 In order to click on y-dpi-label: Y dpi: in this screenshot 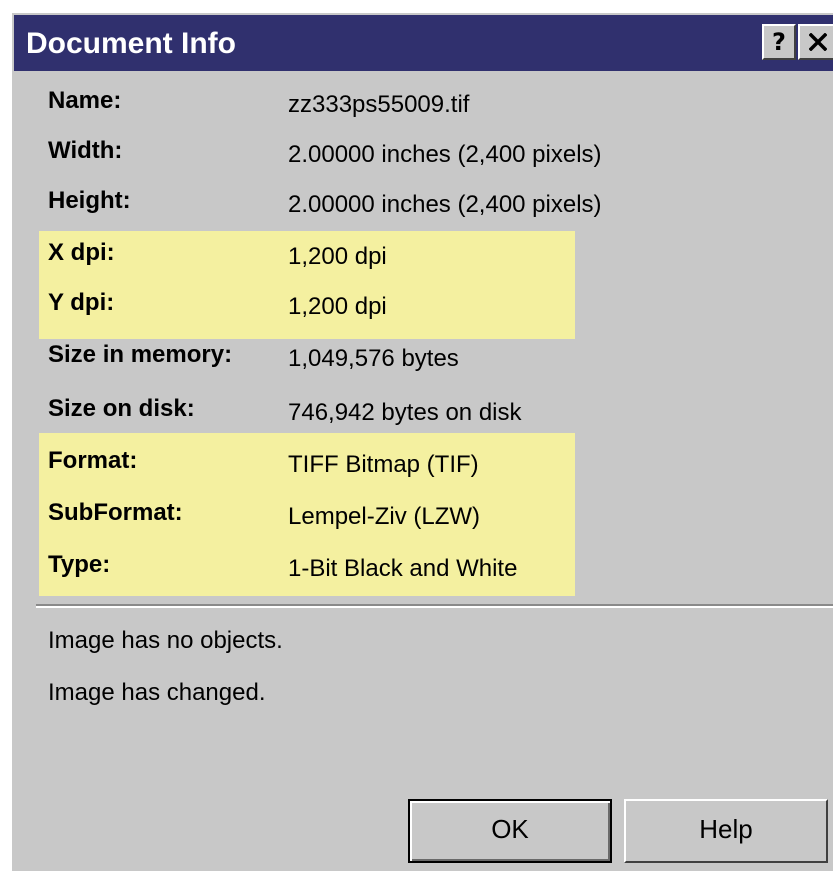, I will do `click(81, 302)`.